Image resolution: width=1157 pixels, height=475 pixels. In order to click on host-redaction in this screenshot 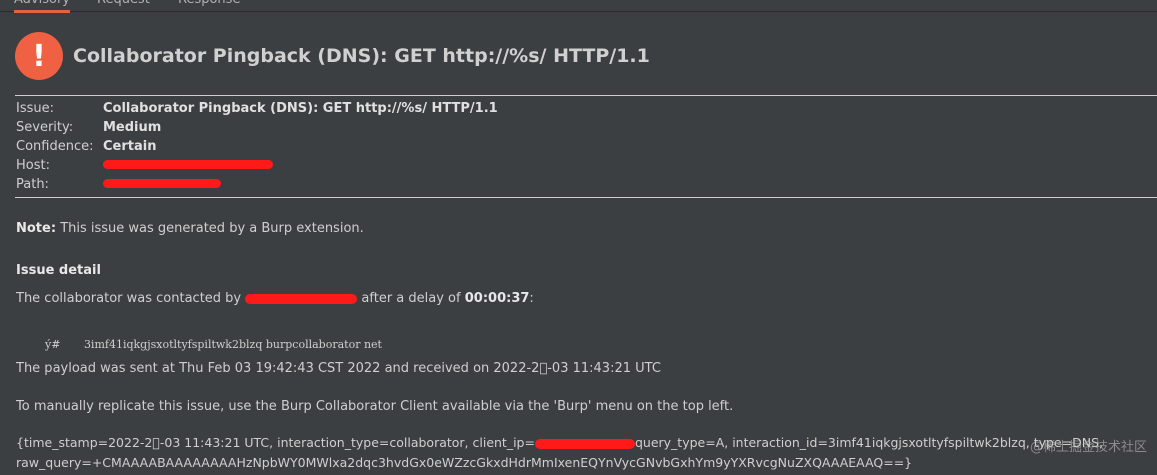, I will do `click(188, 164)`.